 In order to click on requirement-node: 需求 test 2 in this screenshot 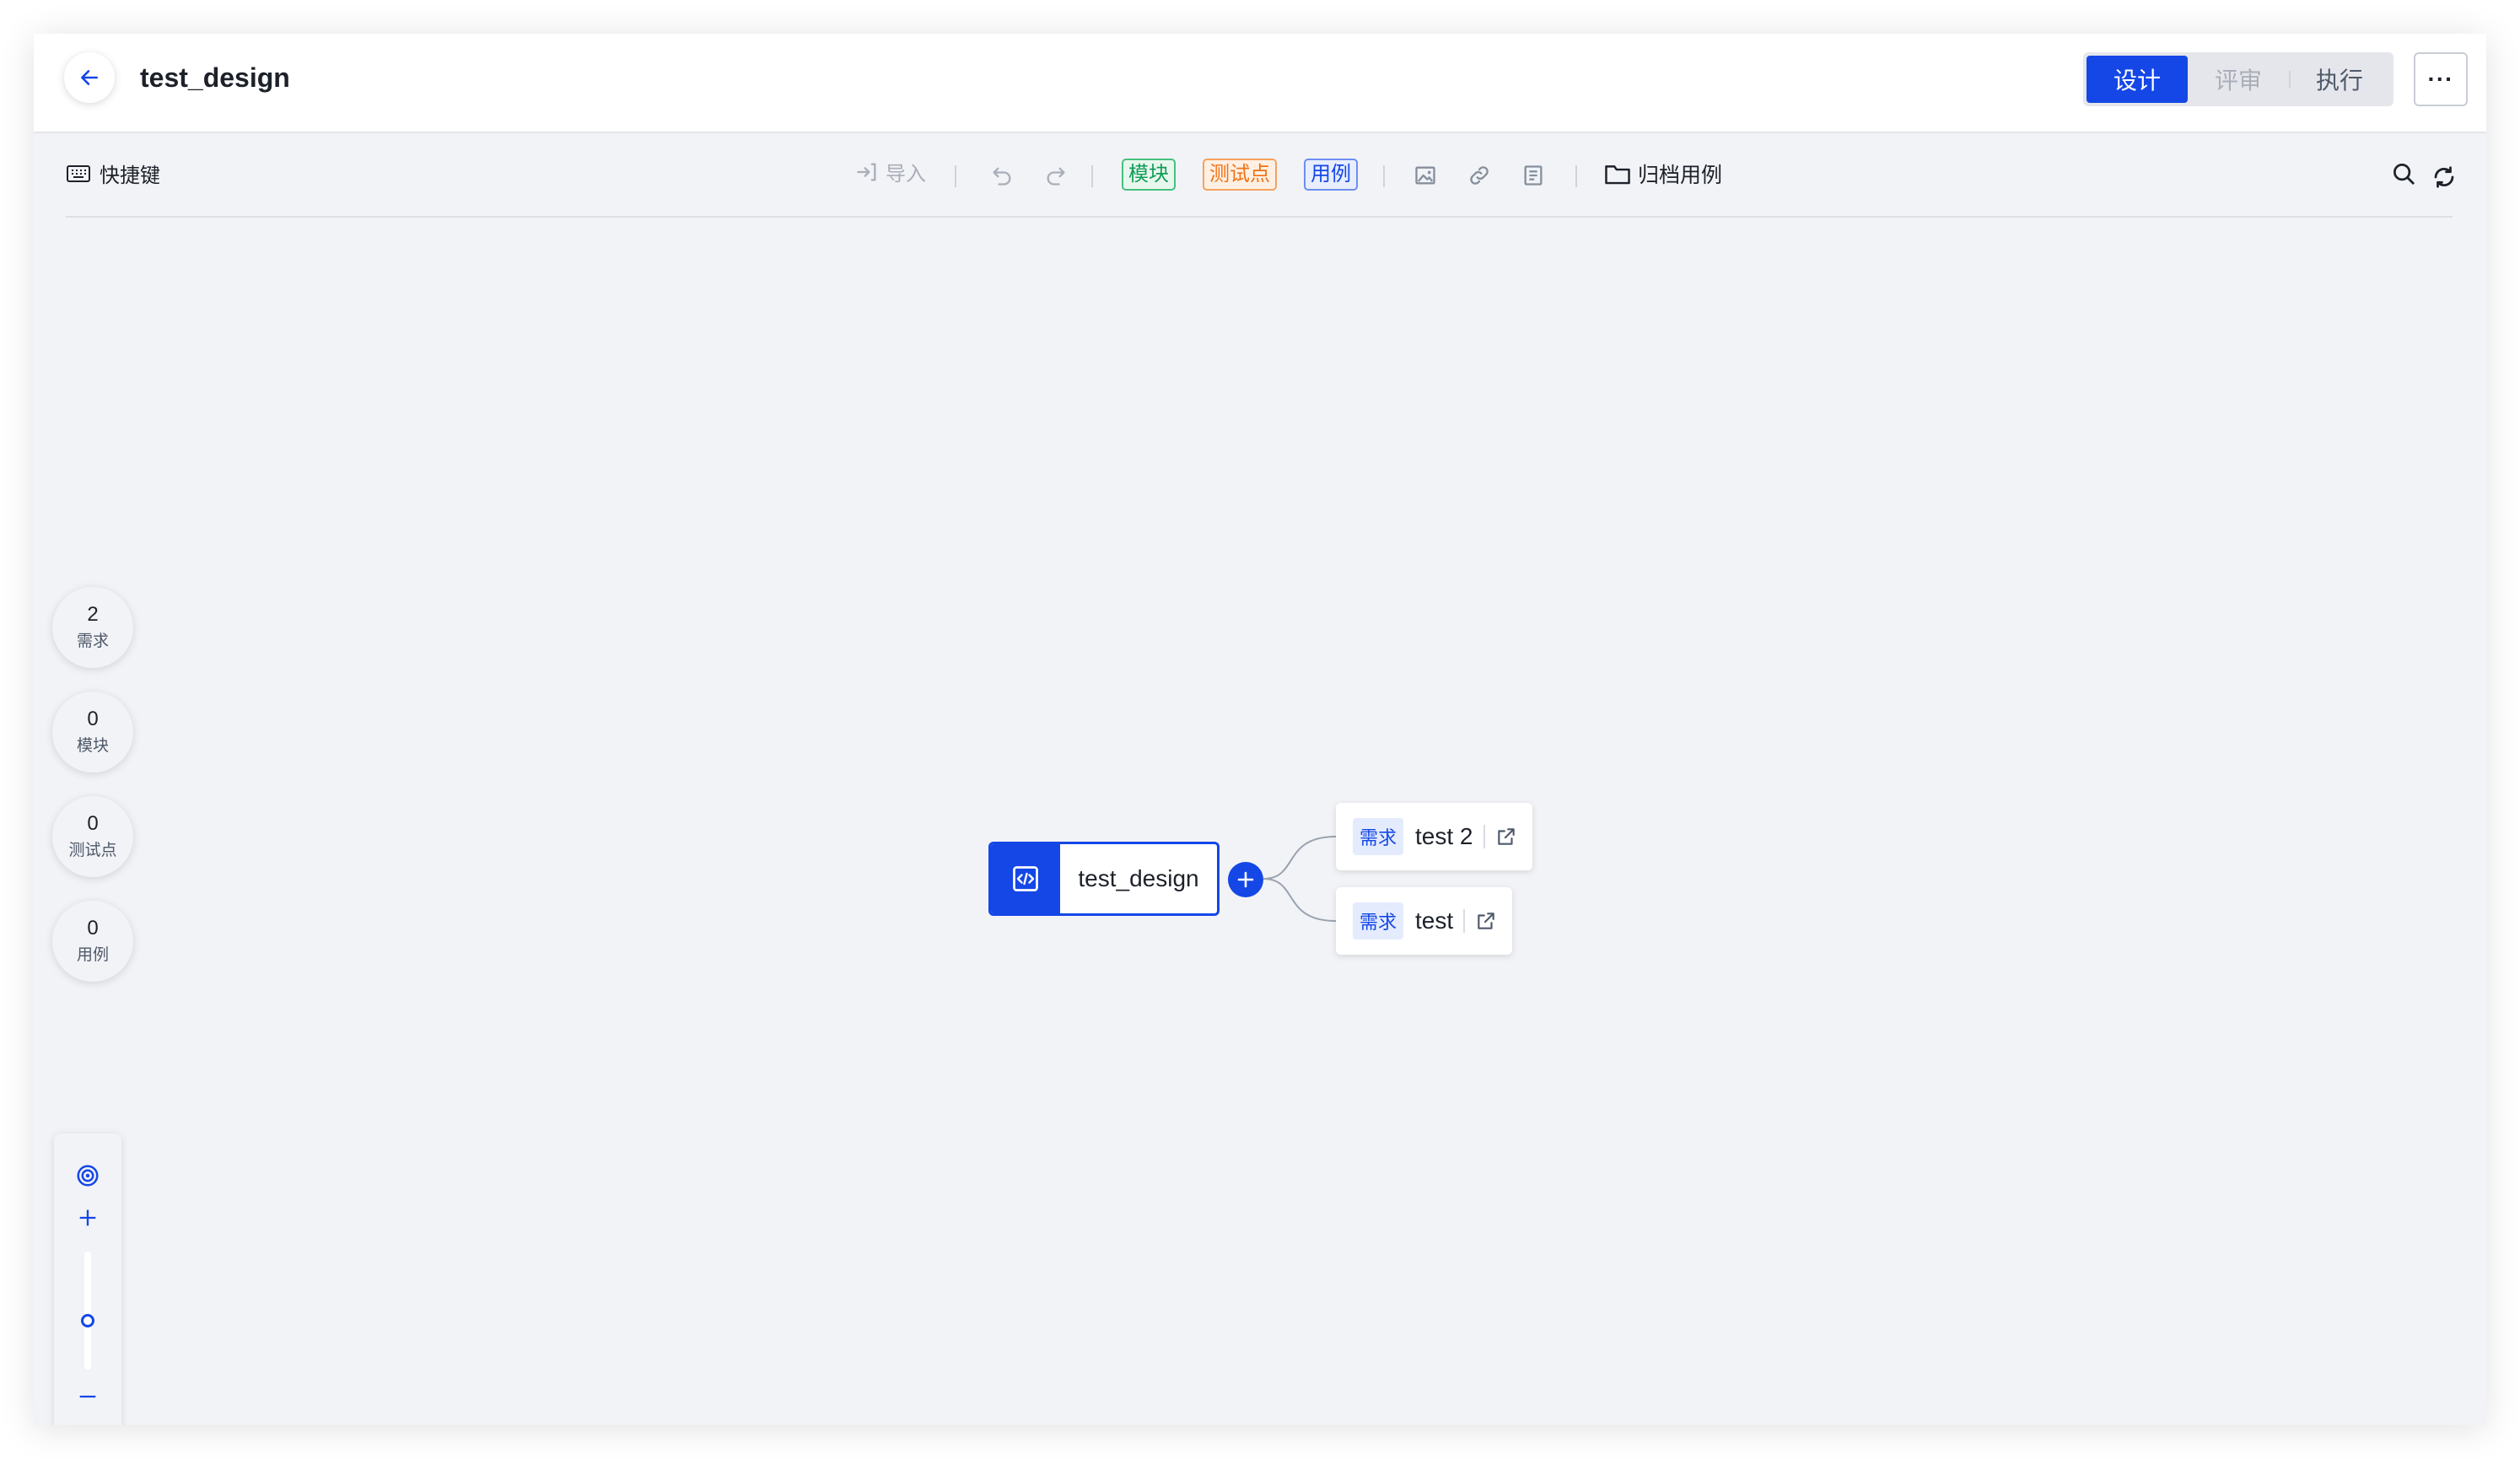, I will do `click(1434, 836)`.